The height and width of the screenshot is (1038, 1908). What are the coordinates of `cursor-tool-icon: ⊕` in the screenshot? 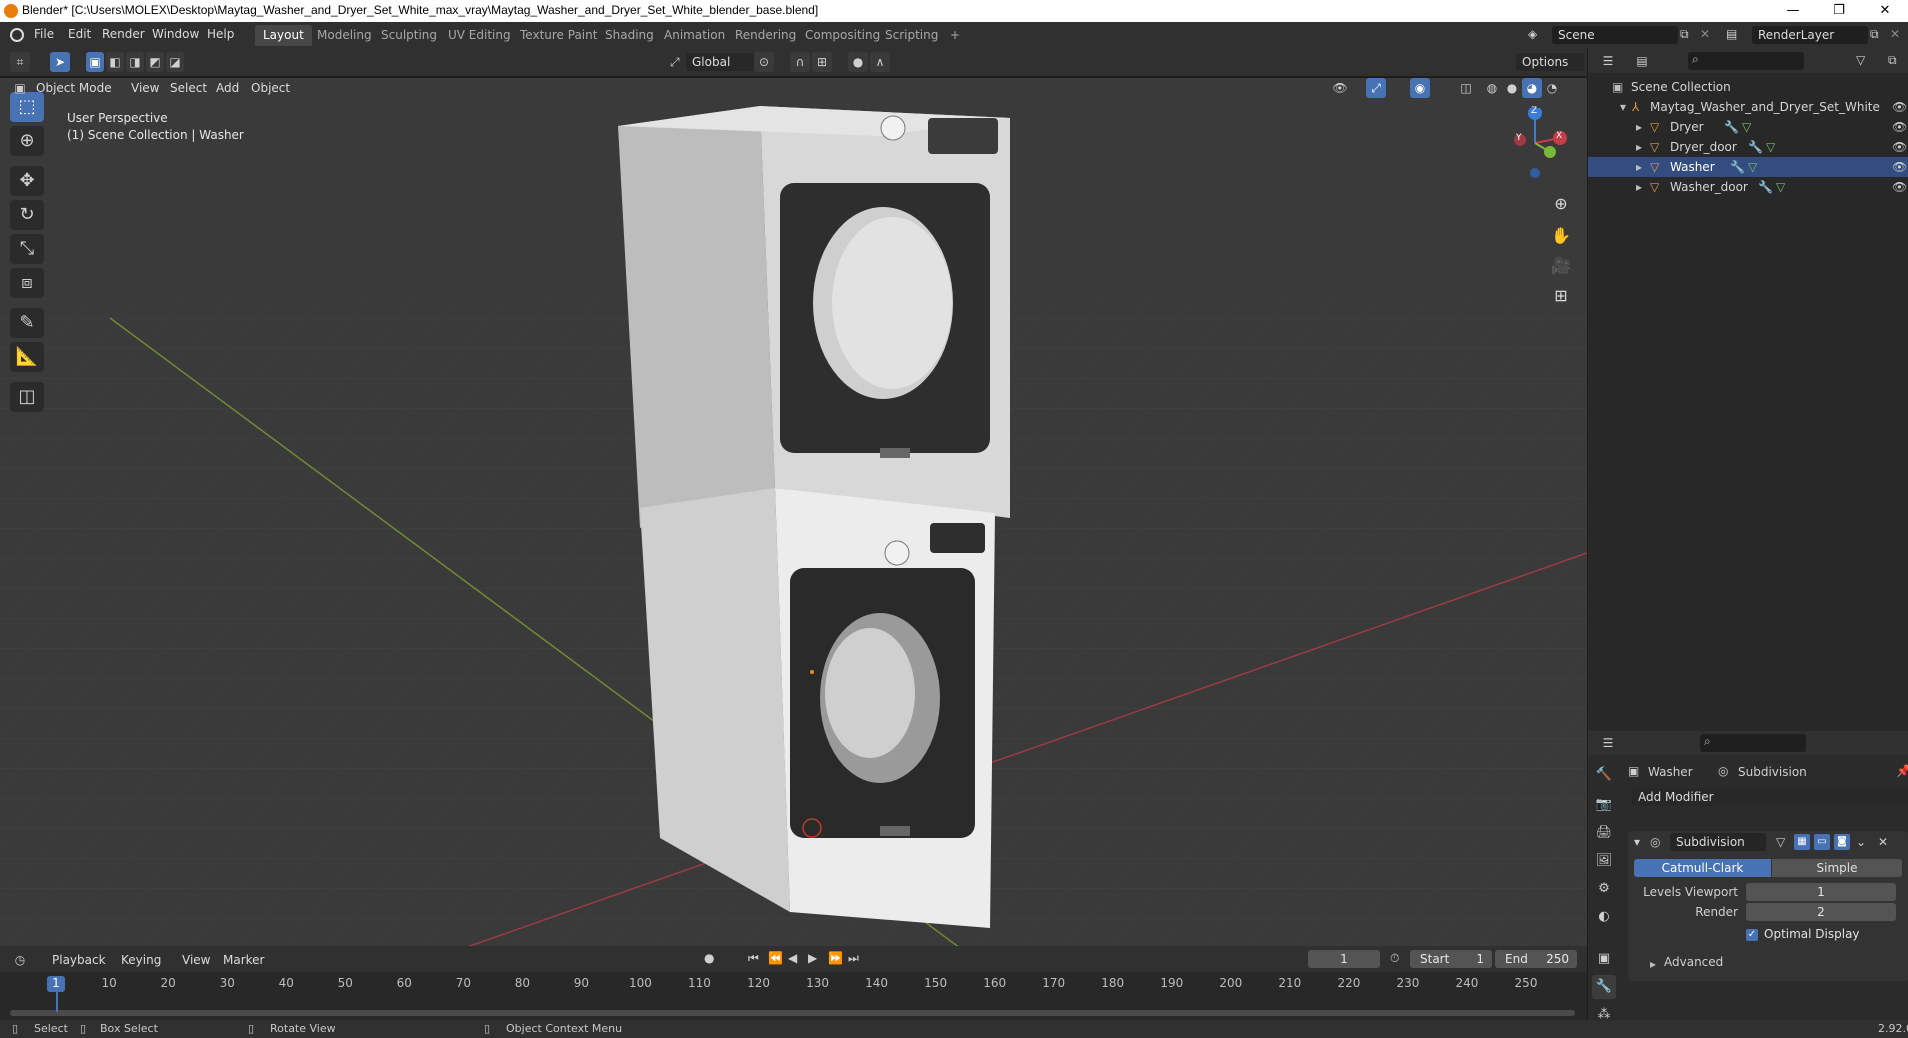 It's located at (27, 141).